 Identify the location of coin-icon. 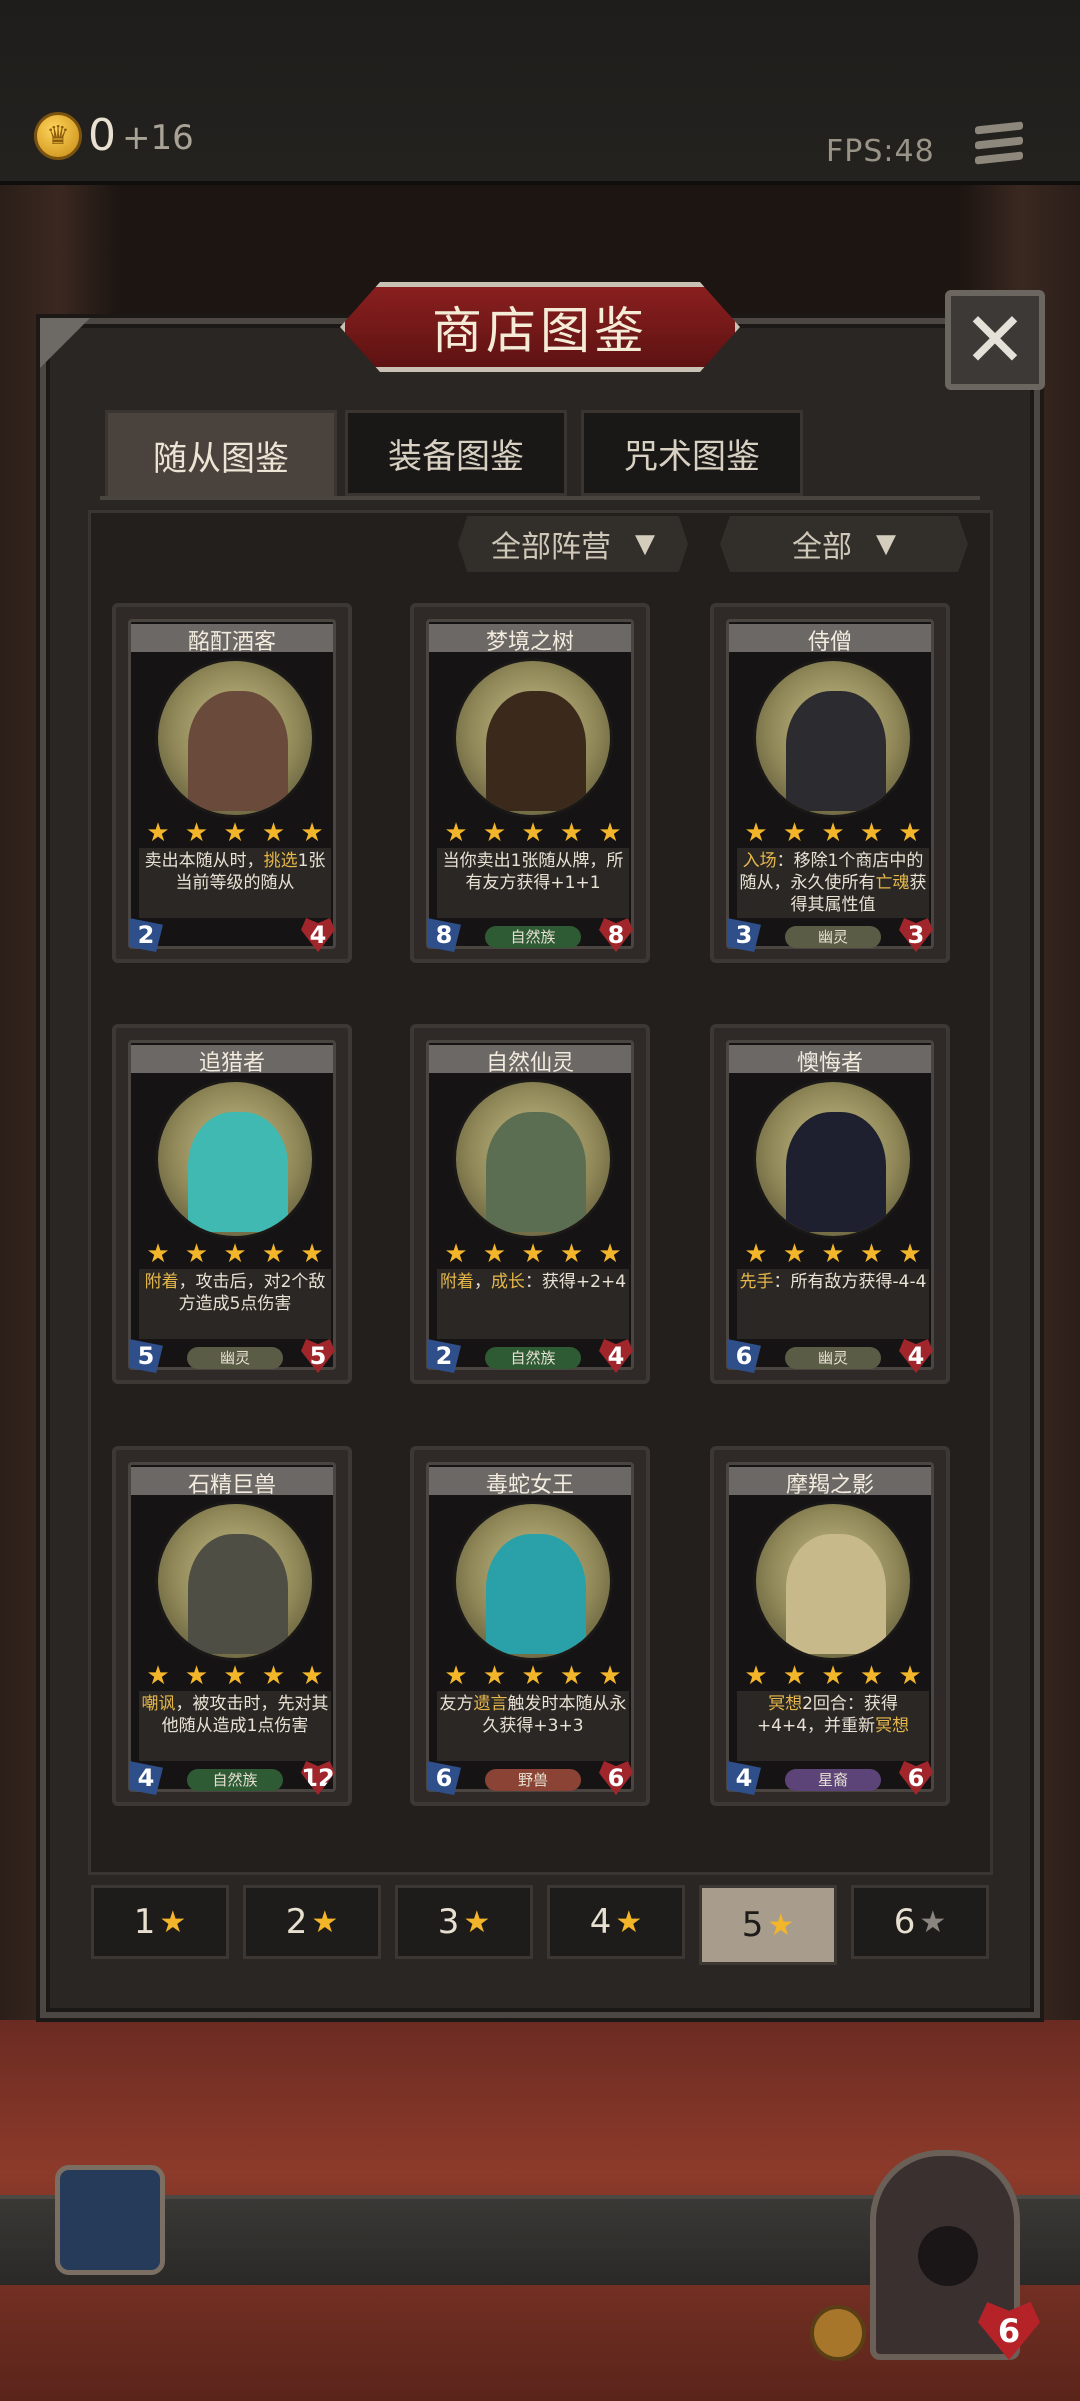
(838, 2333).